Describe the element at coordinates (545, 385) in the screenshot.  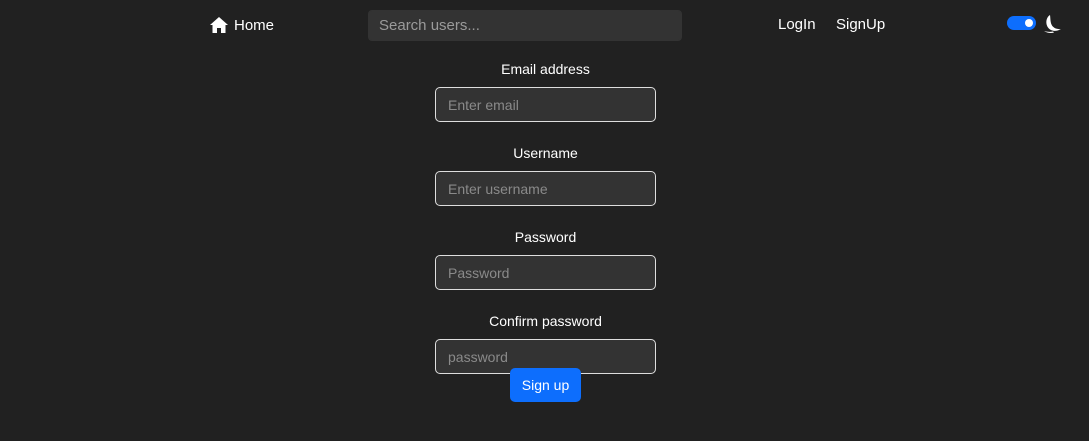
I see `signup-submit-button: Sign up` at that location.